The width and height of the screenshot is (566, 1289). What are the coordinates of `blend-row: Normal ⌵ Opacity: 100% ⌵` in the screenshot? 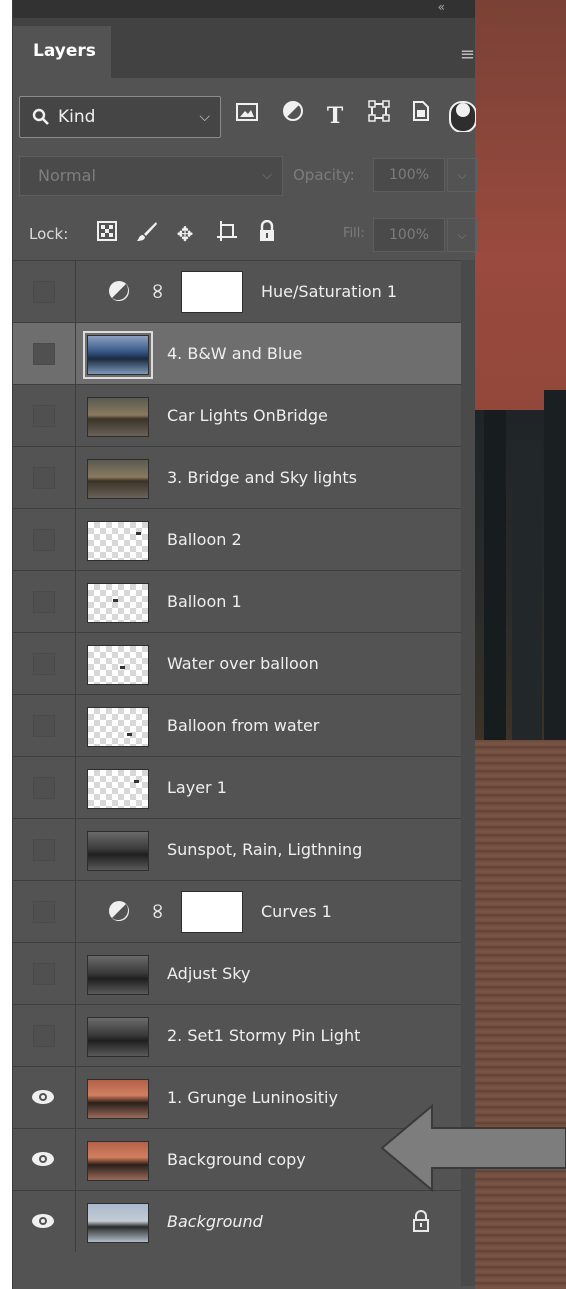 It's located at (245, 177).